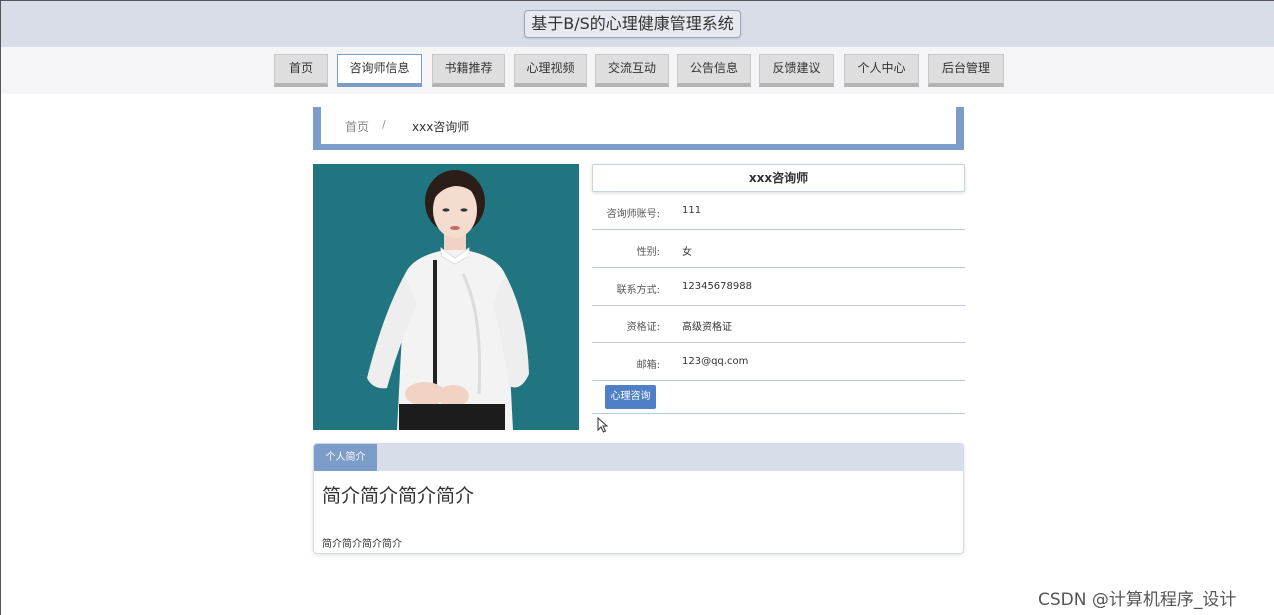  I want to click on email-label: 邮箱:, so click(648, 365).